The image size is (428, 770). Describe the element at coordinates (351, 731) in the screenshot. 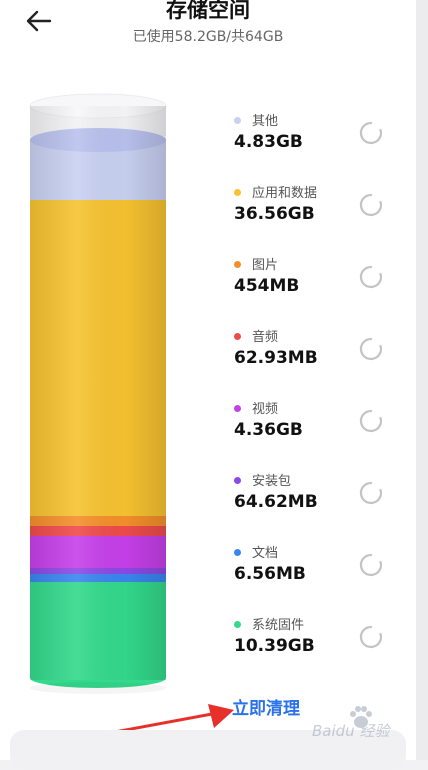

I see `watermark-text: Baidu 经验` at that location.